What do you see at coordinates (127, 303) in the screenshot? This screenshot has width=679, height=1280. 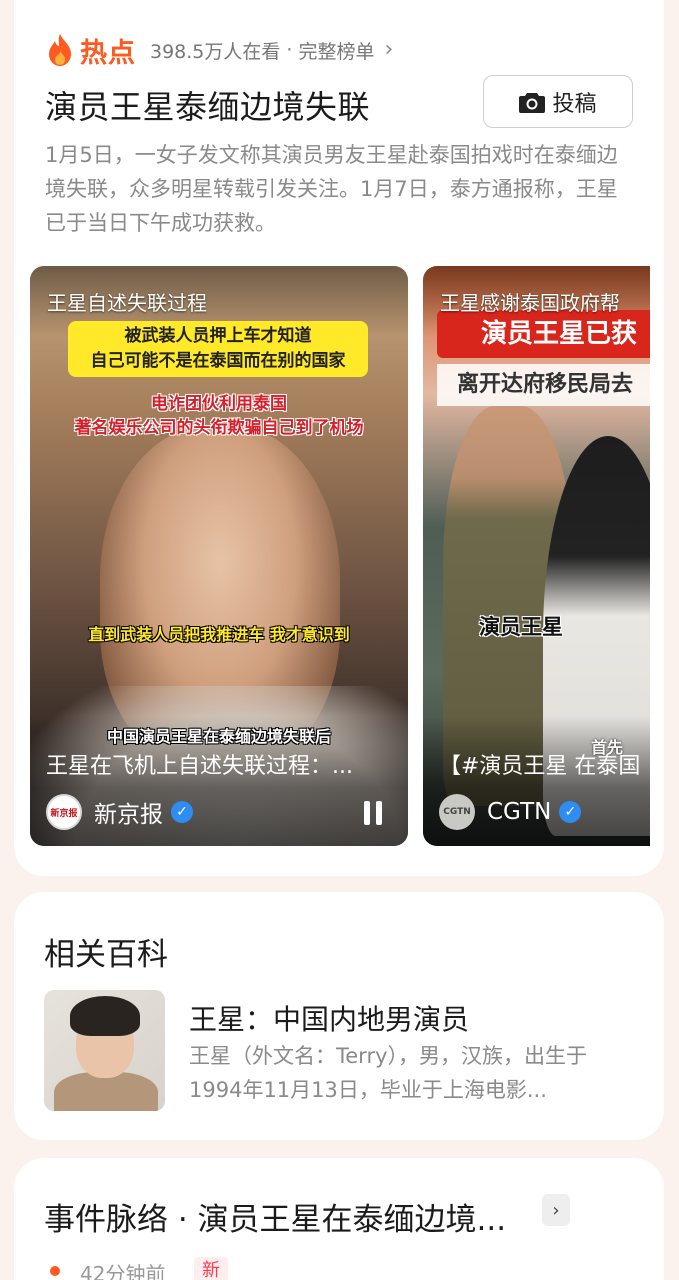 I see `video-top-caption: 王星自述失联过程` at bounding box center [127, 303].